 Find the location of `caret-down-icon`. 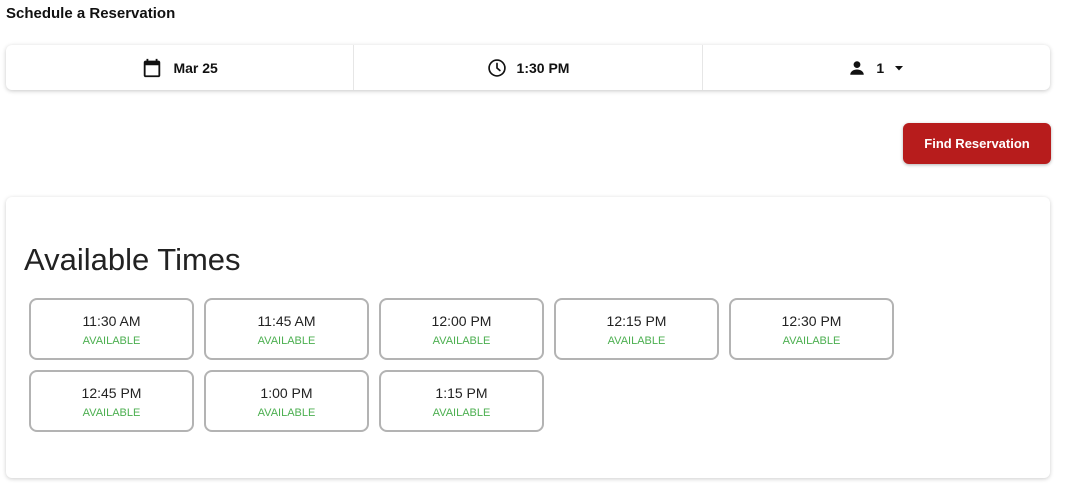

caret-down-icon is located at coordinates (899, 68).